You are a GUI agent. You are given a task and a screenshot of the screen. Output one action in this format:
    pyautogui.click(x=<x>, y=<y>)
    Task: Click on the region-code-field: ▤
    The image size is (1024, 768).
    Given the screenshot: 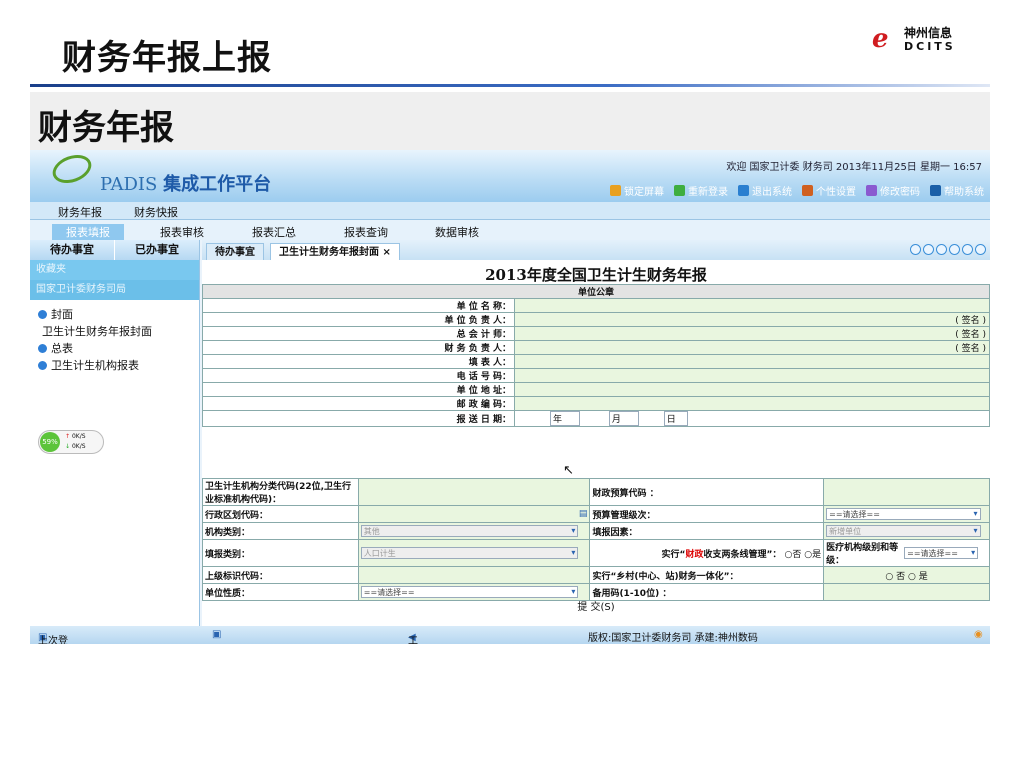 What is the action you would take?
    pyautogui.click(x=474, y=514)
    